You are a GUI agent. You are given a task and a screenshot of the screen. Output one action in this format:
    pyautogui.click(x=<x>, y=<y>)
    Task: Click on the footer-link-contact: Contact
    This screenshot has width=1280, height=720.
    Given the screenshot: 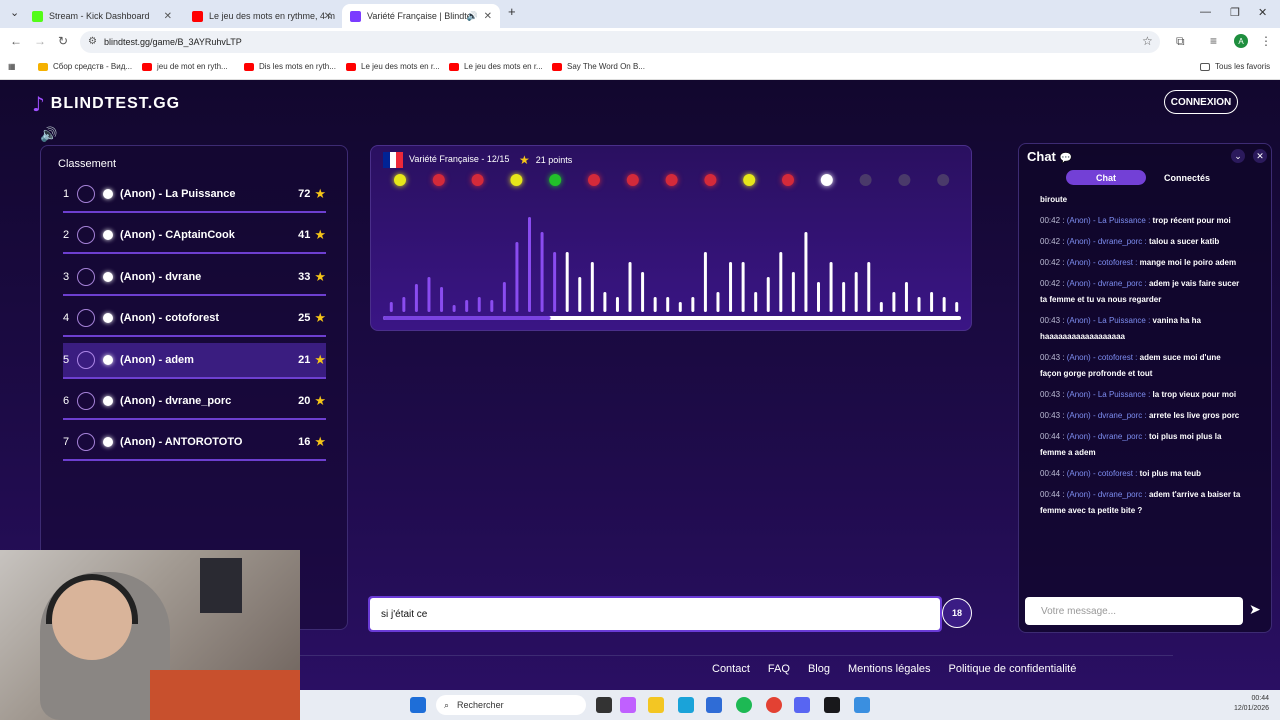 What is the action you would take?
    pyautogui.click(x=731, y=669)
    